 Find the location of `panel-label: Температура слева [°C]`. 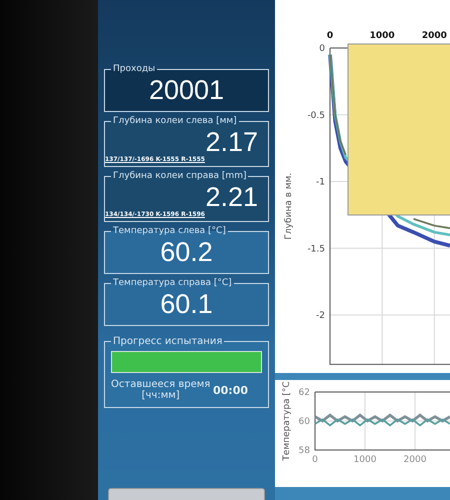

panel-label: Температура слева [°C] is located at coordinates (169, 231).